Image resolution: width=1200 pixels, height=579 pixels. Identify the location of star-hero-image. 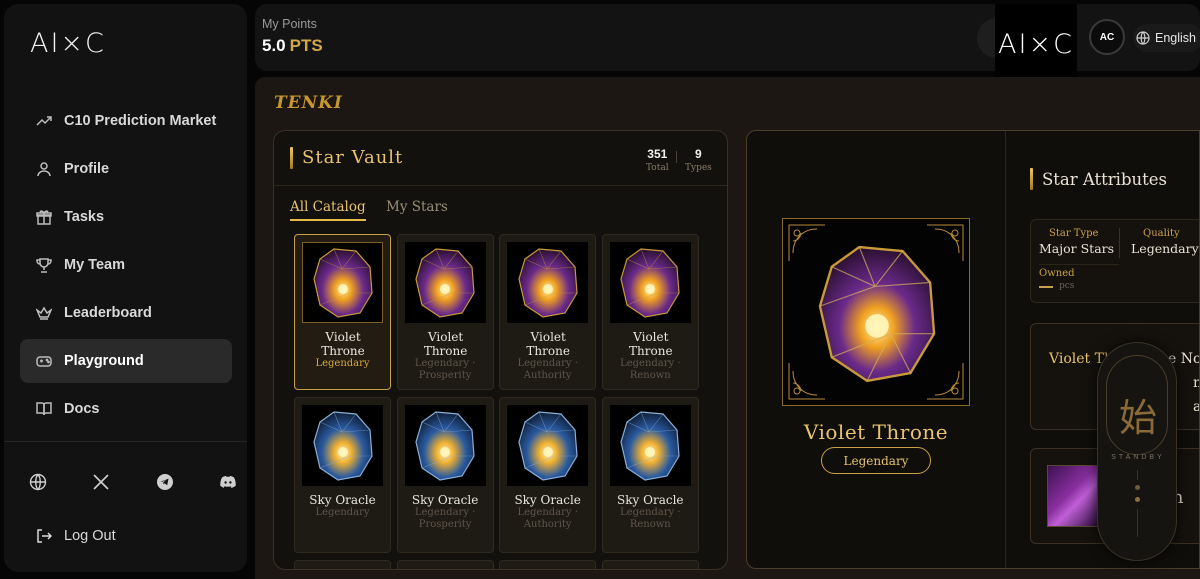
(876, 312).